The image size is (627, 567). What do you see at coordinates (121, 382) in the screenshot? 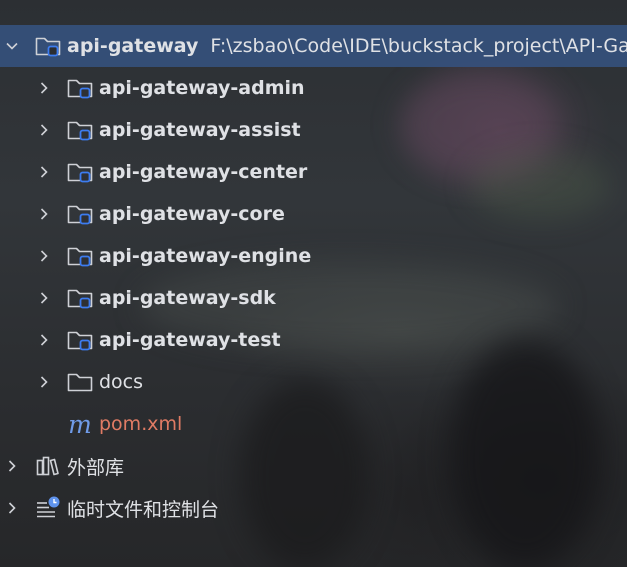
I see `folder-label: docs` at bounding box center [121, 382].